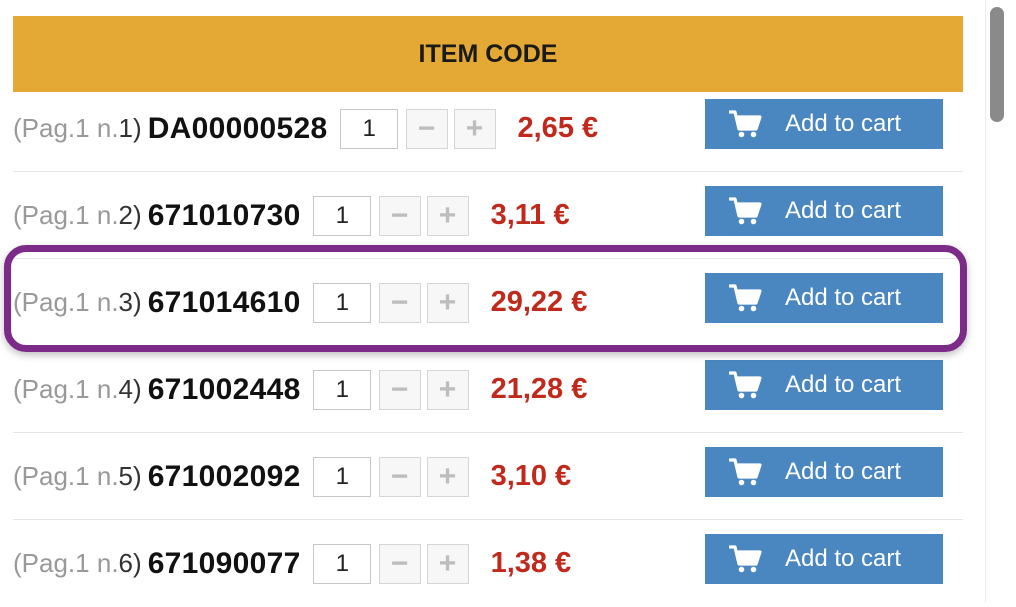 This screenshot has height=607, width=1016. I want to click on page-ref-n-value: 6, so click(126, 563).